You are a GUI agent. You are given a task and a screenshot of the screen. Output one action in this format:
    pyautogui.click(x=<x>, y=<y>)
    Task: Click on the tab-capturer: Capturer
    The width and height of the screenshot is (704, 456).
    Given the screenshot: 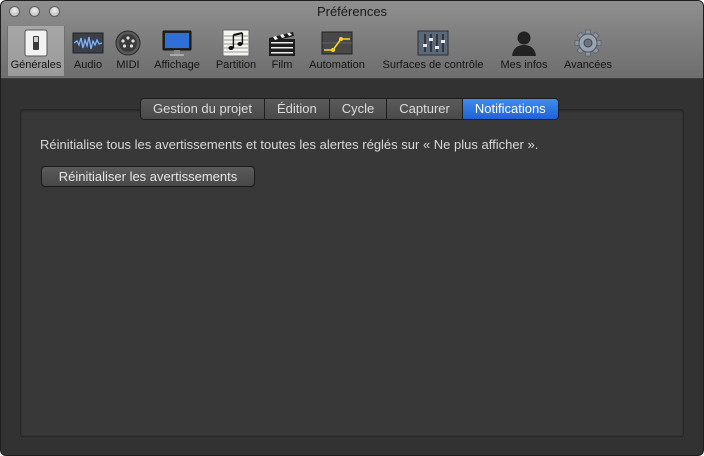 What is the action you would take?
    pyautogui.click(x=425, y=109)
    